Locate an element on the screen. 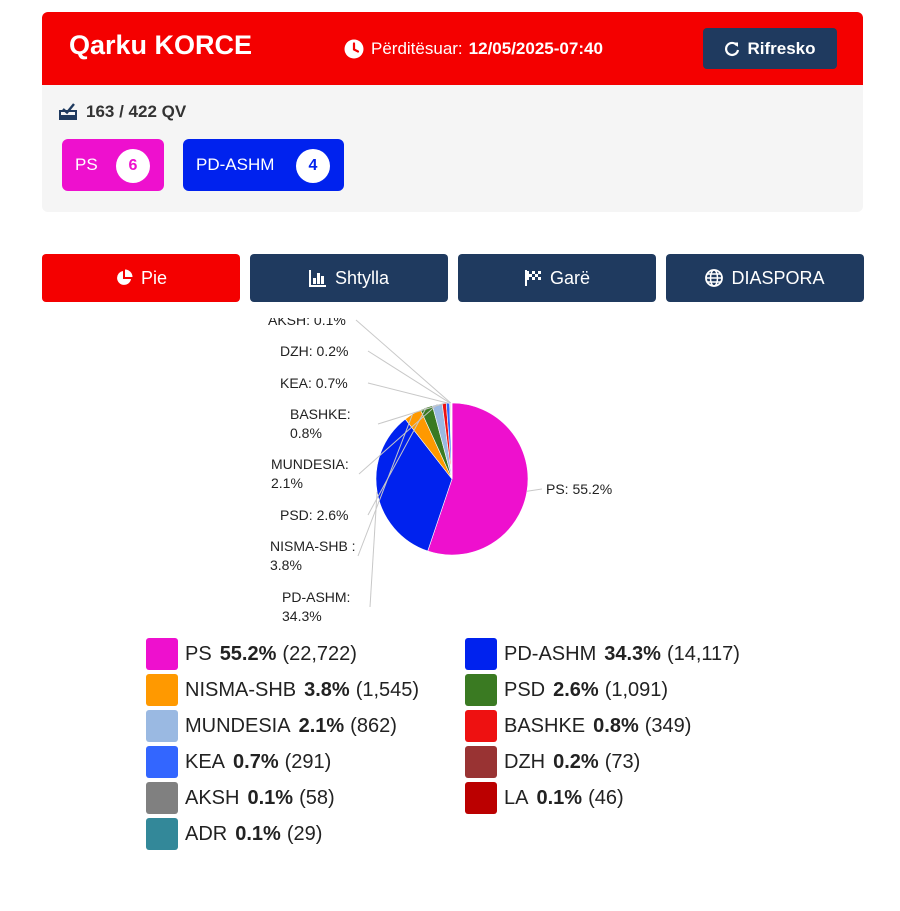  legend-votes: (14,117) is located at coordinates (703, 653).